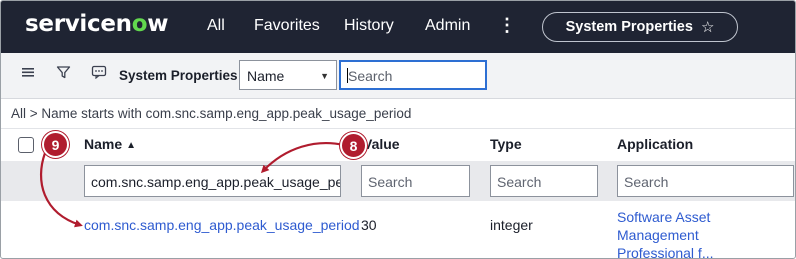 This screenshot has height=259, width=796. What do you see at coordinates (288, 75) in the screenshot?
I see `search-field-select: Name ▼` at bounding box center [288, 75].